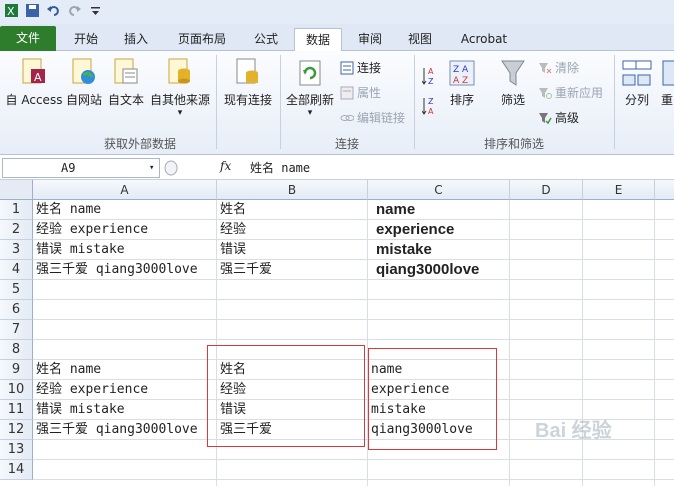 This screenshot has height=486, width=674. I want to click on advanced-filter-button: 高级, so click(558, 117).